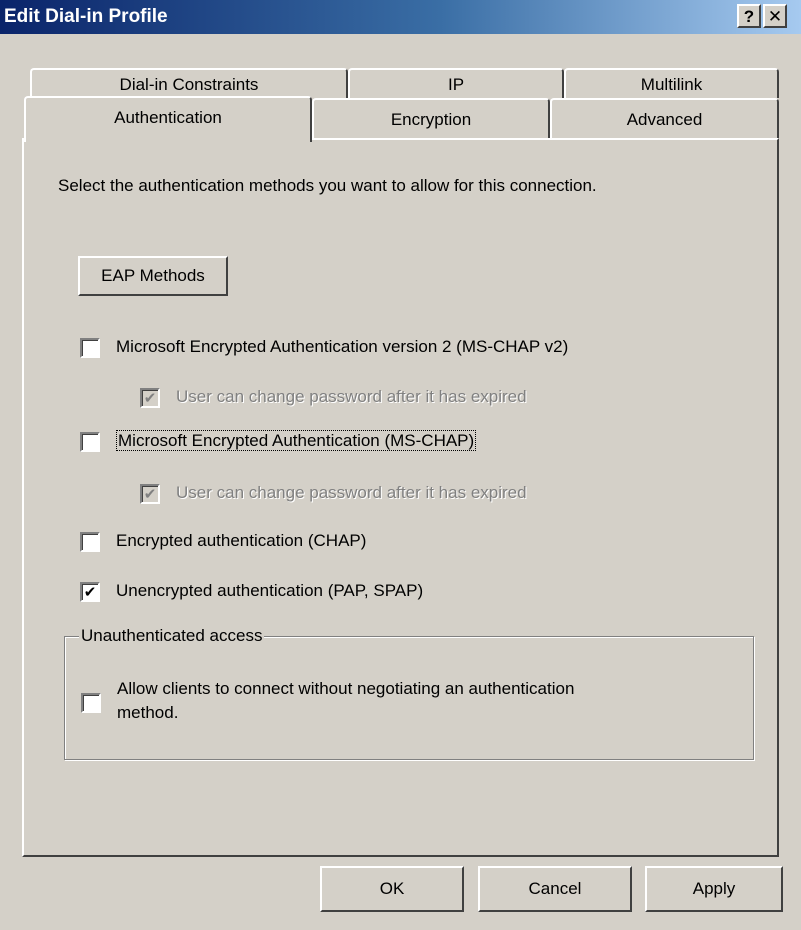 The width and height of the screenshot is (801, 930). What do you see at coordinates (90, 542) in the screenshot?
I see `chap-checkbox` at bounding box center [90, 542].